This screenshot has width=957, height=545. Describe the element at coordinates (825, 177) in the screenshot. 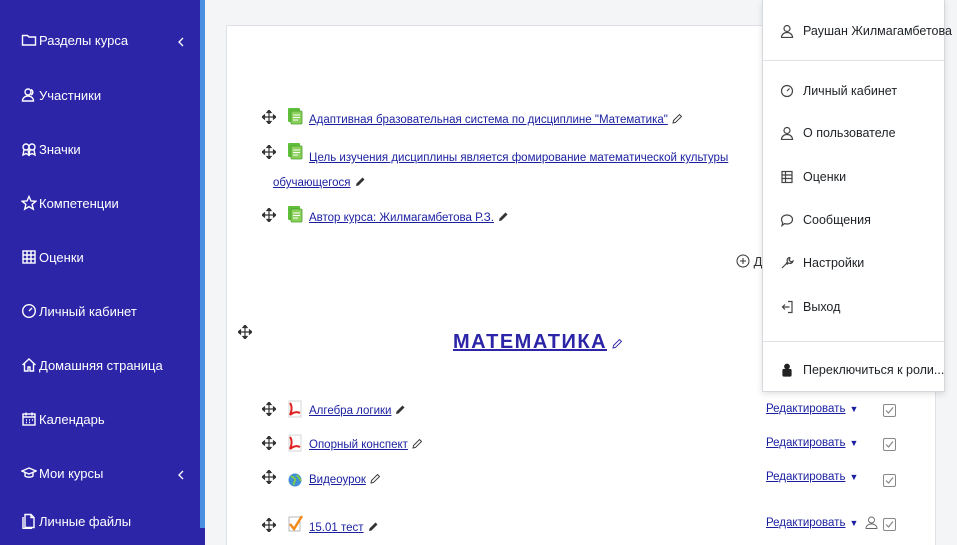

I see `user-menu-label: Оценки` at that location.